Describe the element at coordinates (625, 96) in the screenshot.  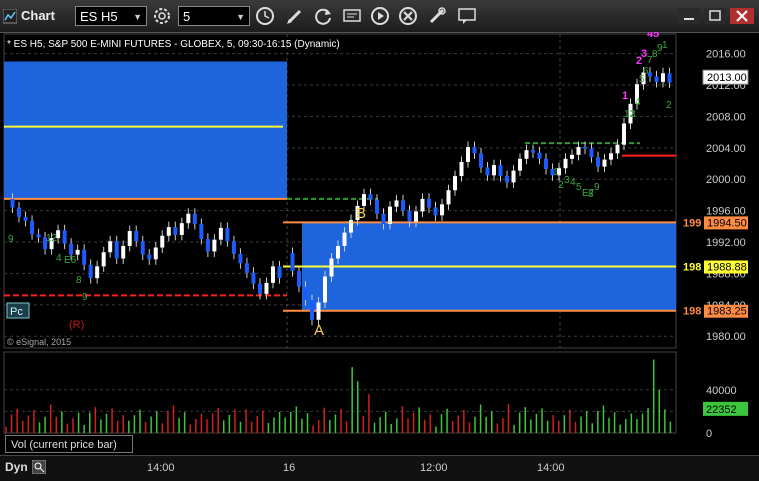
I see `td-setup-label: 1` at that location.